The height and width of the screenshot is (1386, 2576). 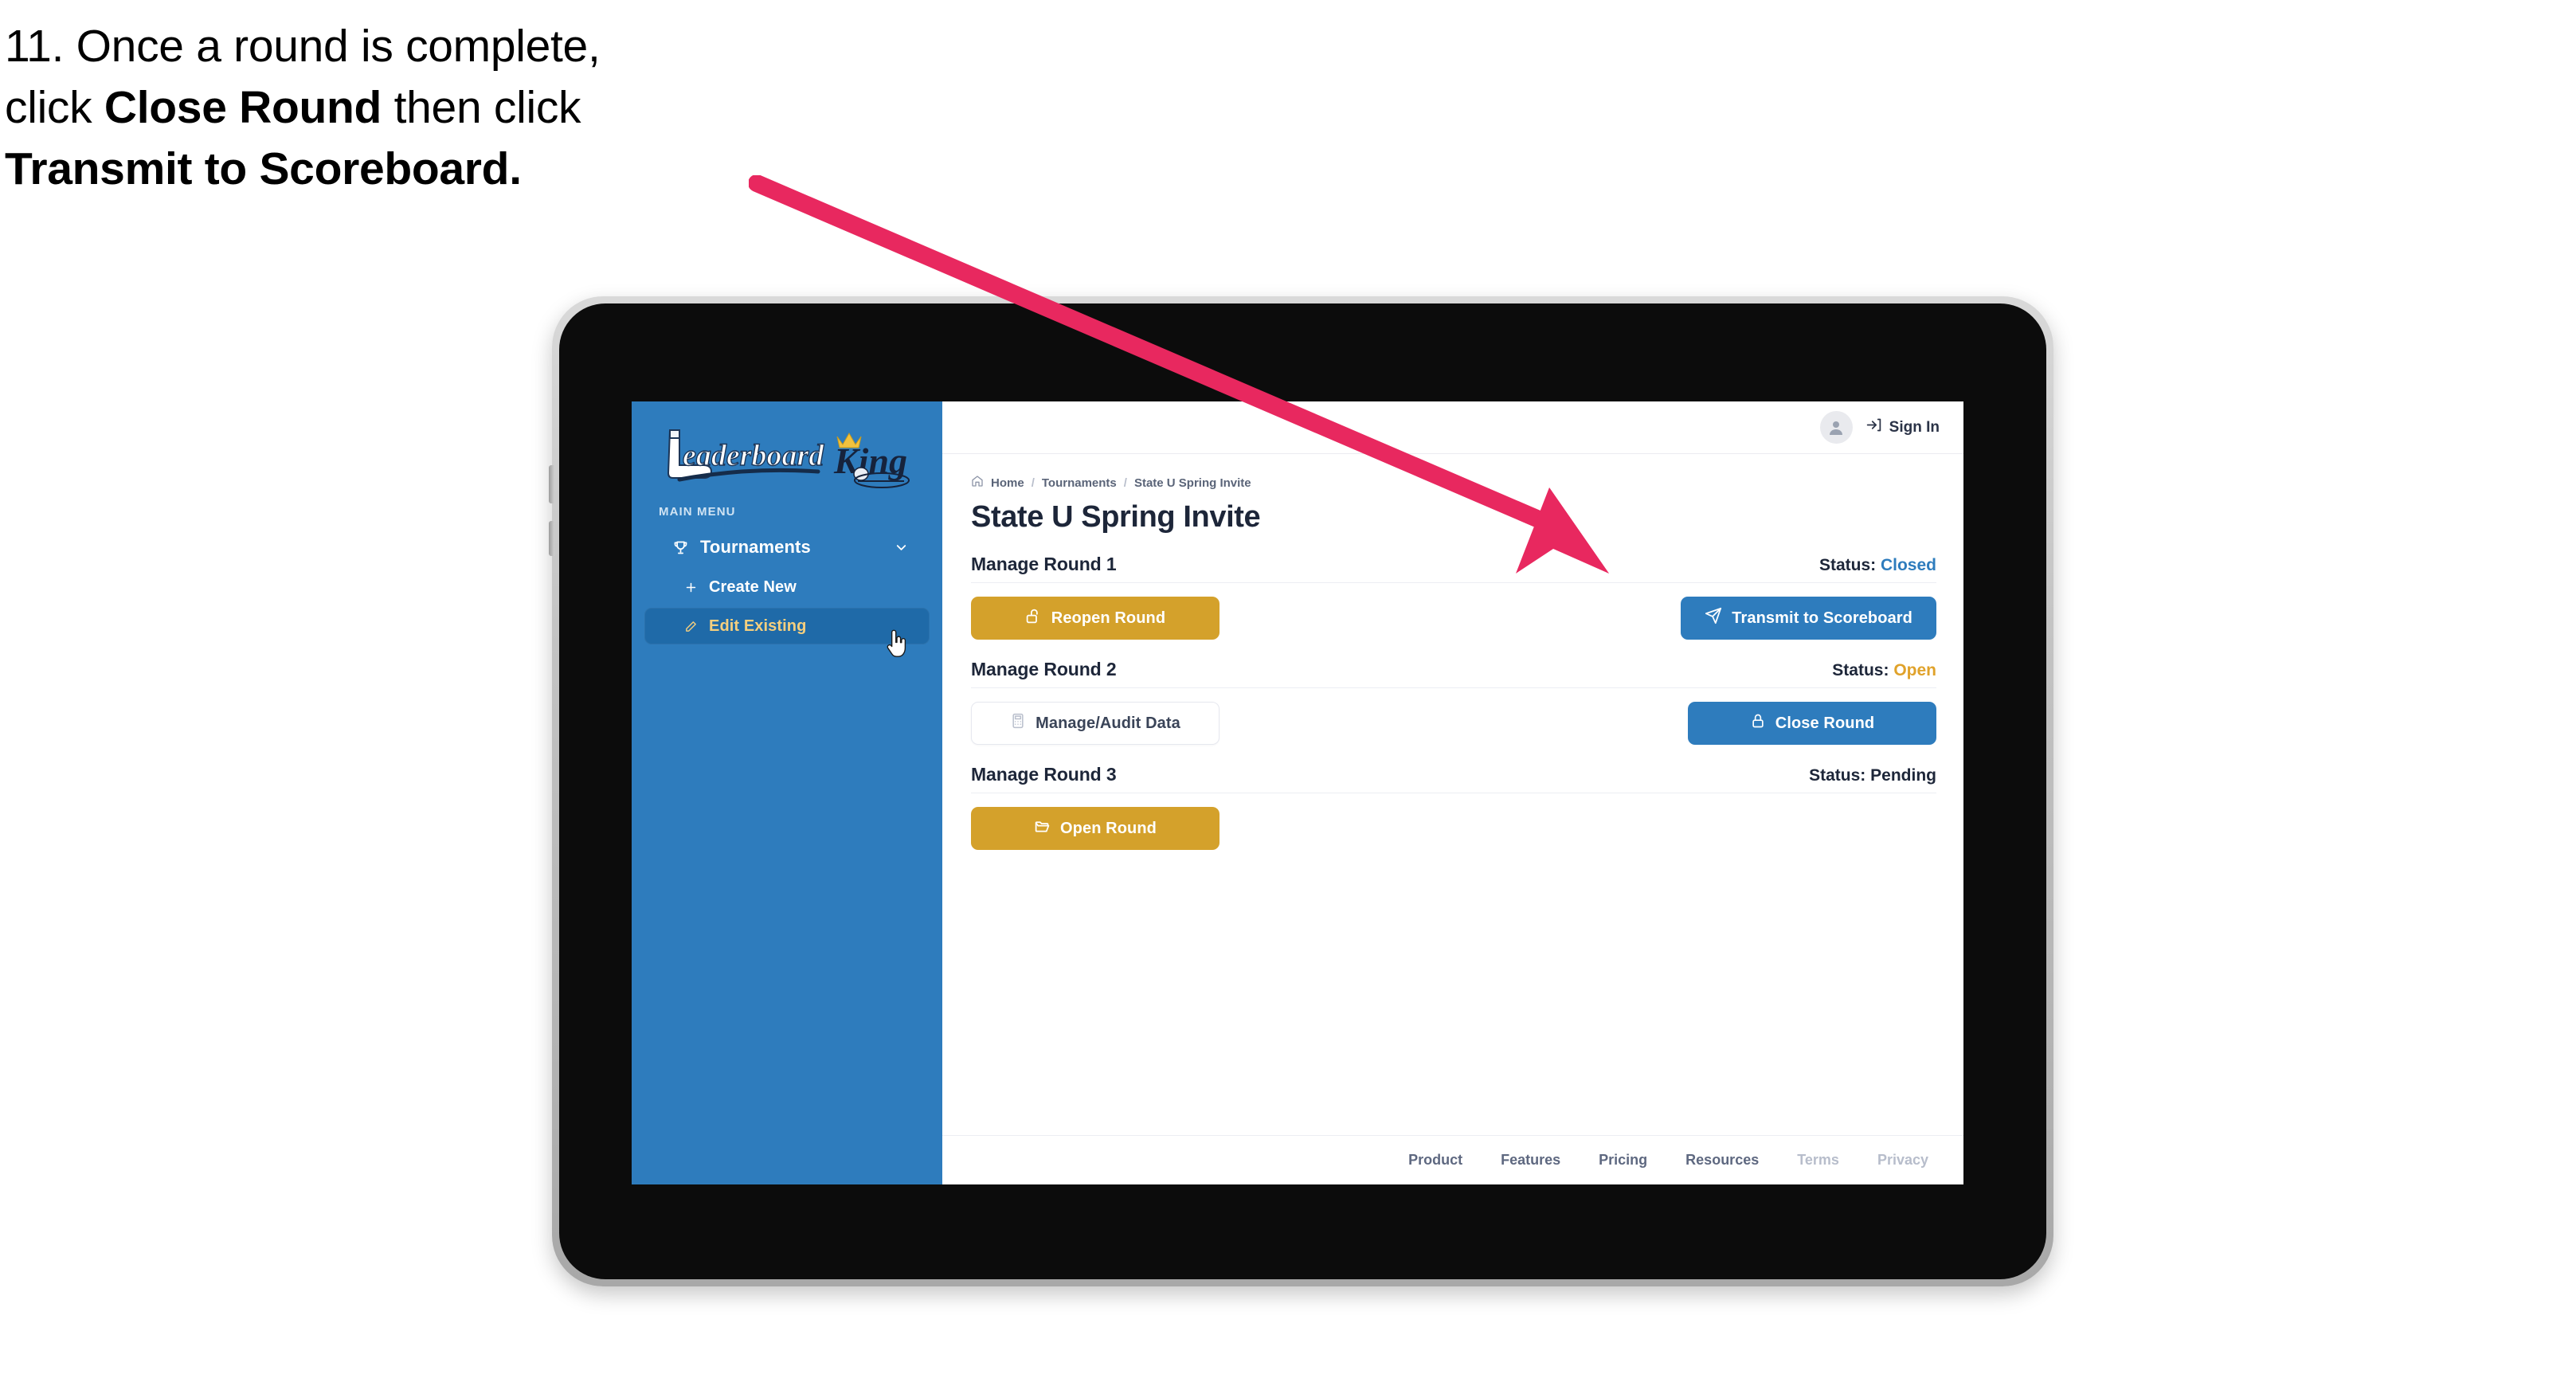 I want to click on button-label: Transmit to Scoreboard, so click(x=1822, y=618).